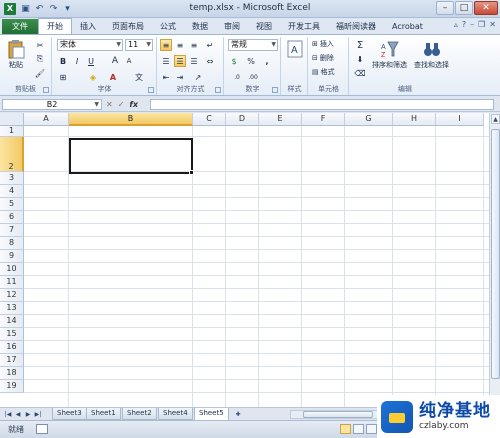  Describe the element at coordinates (360, 59) in the screenshot. I see `fill-icon: ⬇` at that location.